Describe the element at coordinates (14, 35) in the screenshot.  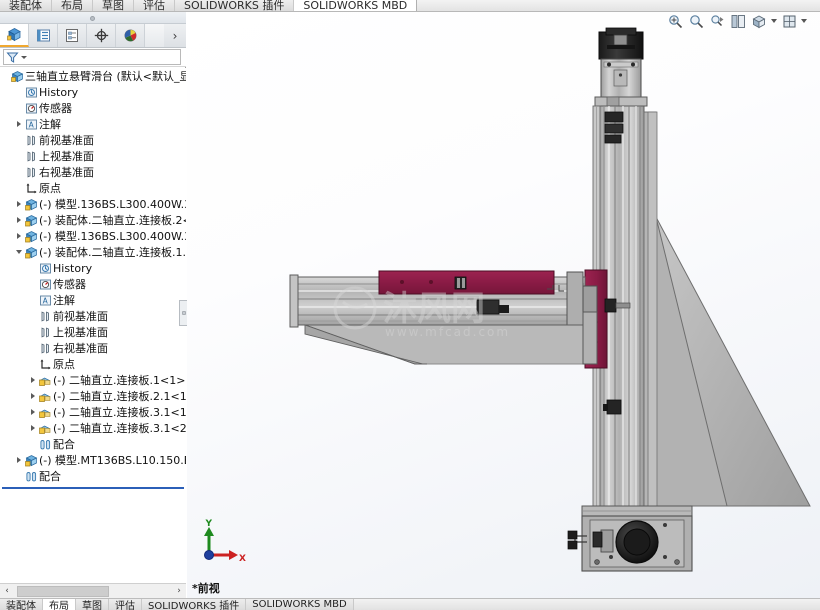
I see `tab-feature-manager-tree` at that location.